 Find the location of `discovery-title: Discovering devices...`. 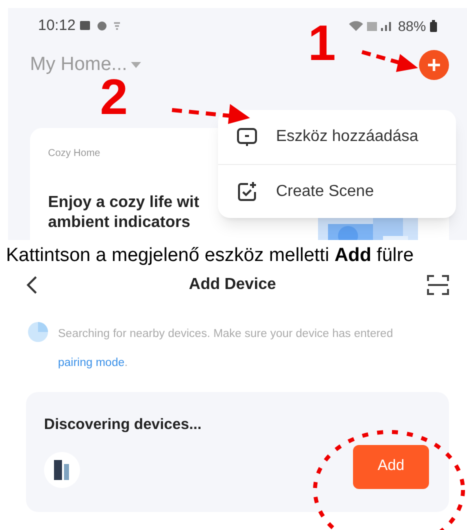

discovery-title: Discovering devices... is located at coordinates (123, 425).